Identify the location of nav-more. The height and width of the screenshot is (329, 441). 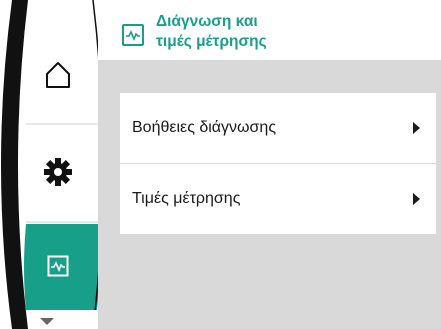
(47, 323).